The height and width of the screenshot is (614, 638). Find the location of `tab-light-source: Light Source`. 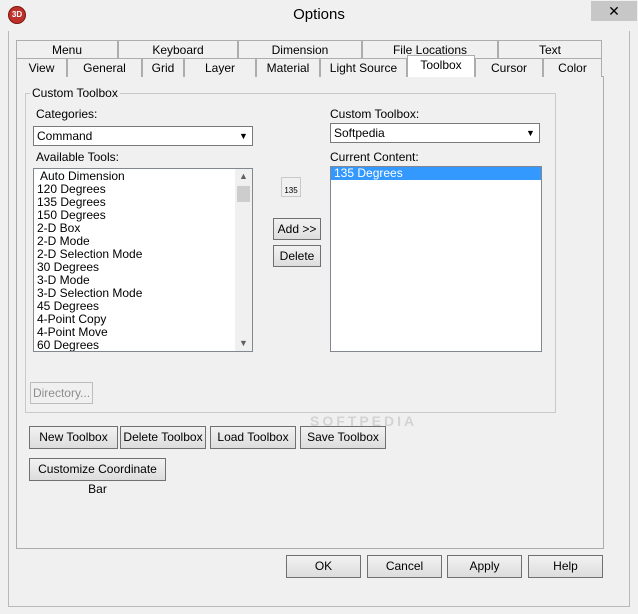

tab-light-source: Light Source is located at coordinates (363, 67).